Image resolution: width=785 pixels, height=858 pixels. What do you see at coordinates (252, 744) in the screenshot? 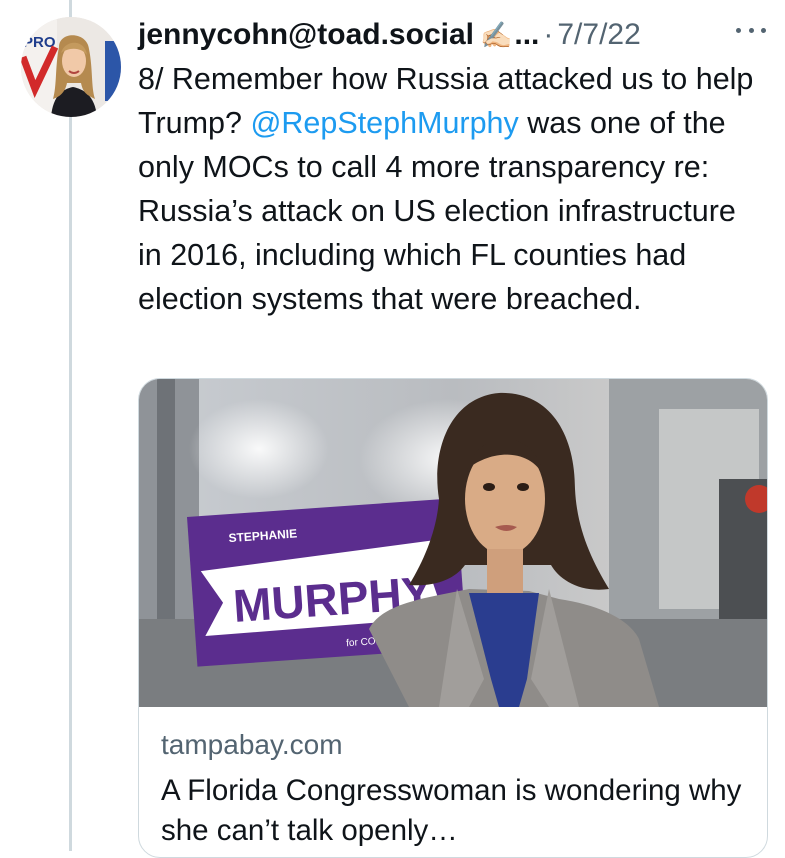
I see `card-domain: tampabay.com` at bounding box center [252, 744].